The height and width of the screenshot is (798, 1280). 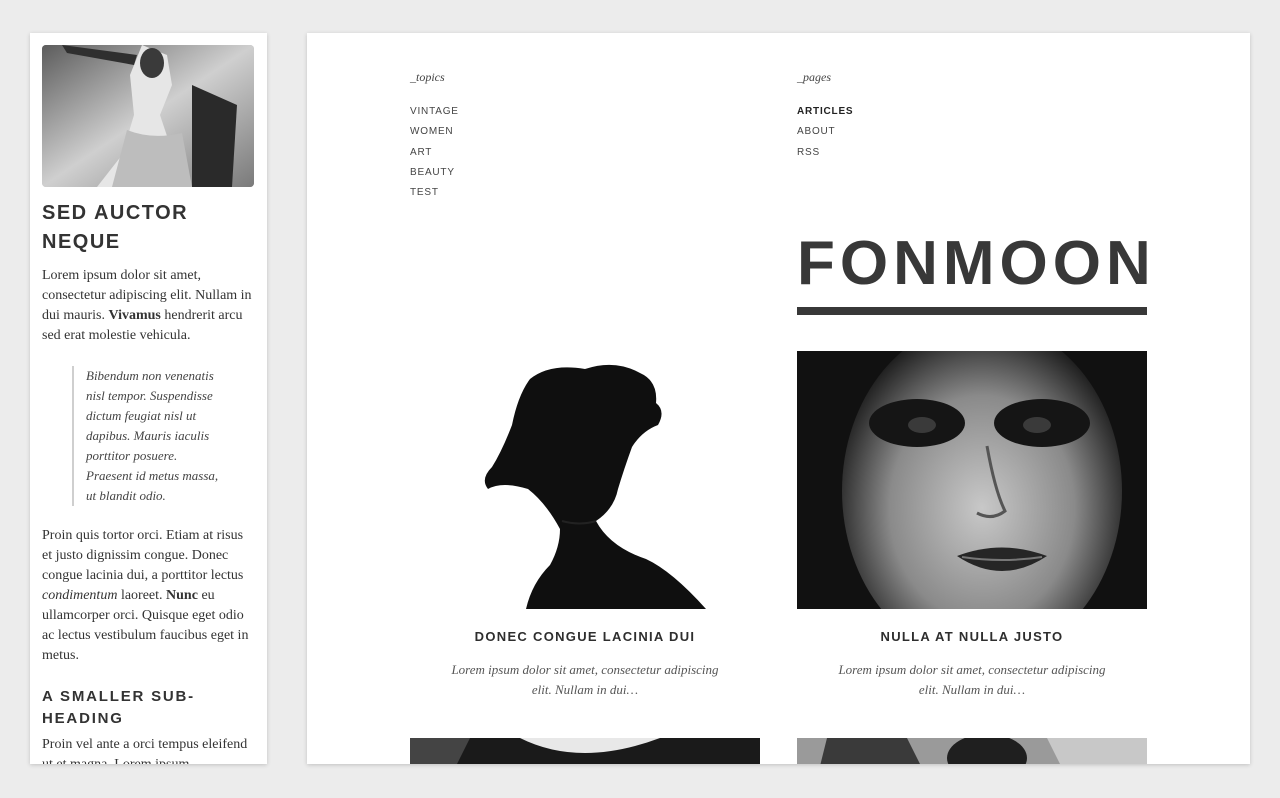 I want to click on topic-link-beauty: BEAUTY, so click(x=434, y=173).